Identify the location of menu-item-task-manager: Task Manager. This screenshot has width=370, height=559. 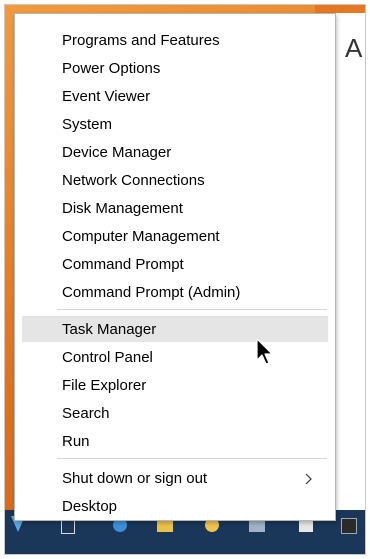
(175, 329).